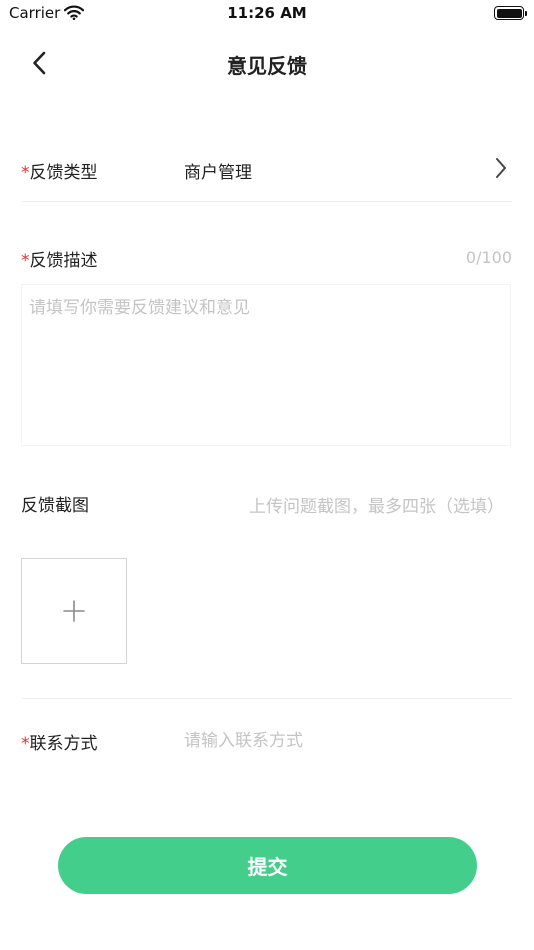 The height and width of the screenshot is (950, 534). I want to click on feedback-type-label: *反馈类型, so click(59, 170).